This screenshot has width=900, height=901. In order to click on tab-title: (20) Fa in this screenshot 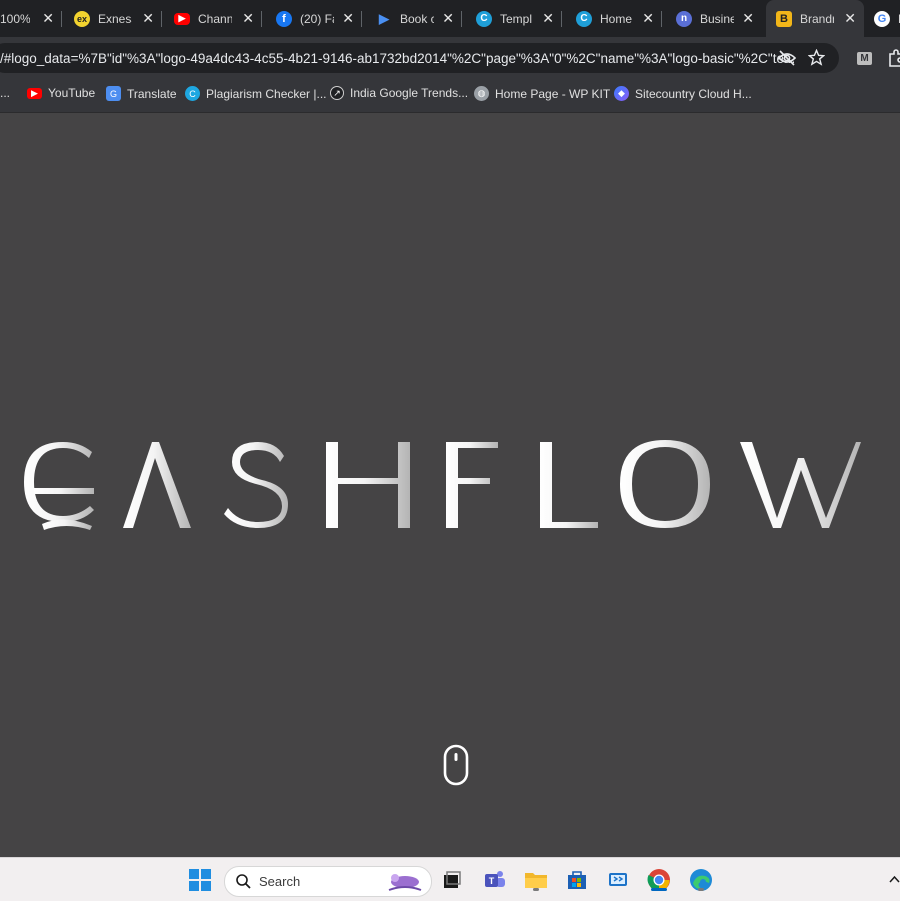, I will do `click(317, 18)`.